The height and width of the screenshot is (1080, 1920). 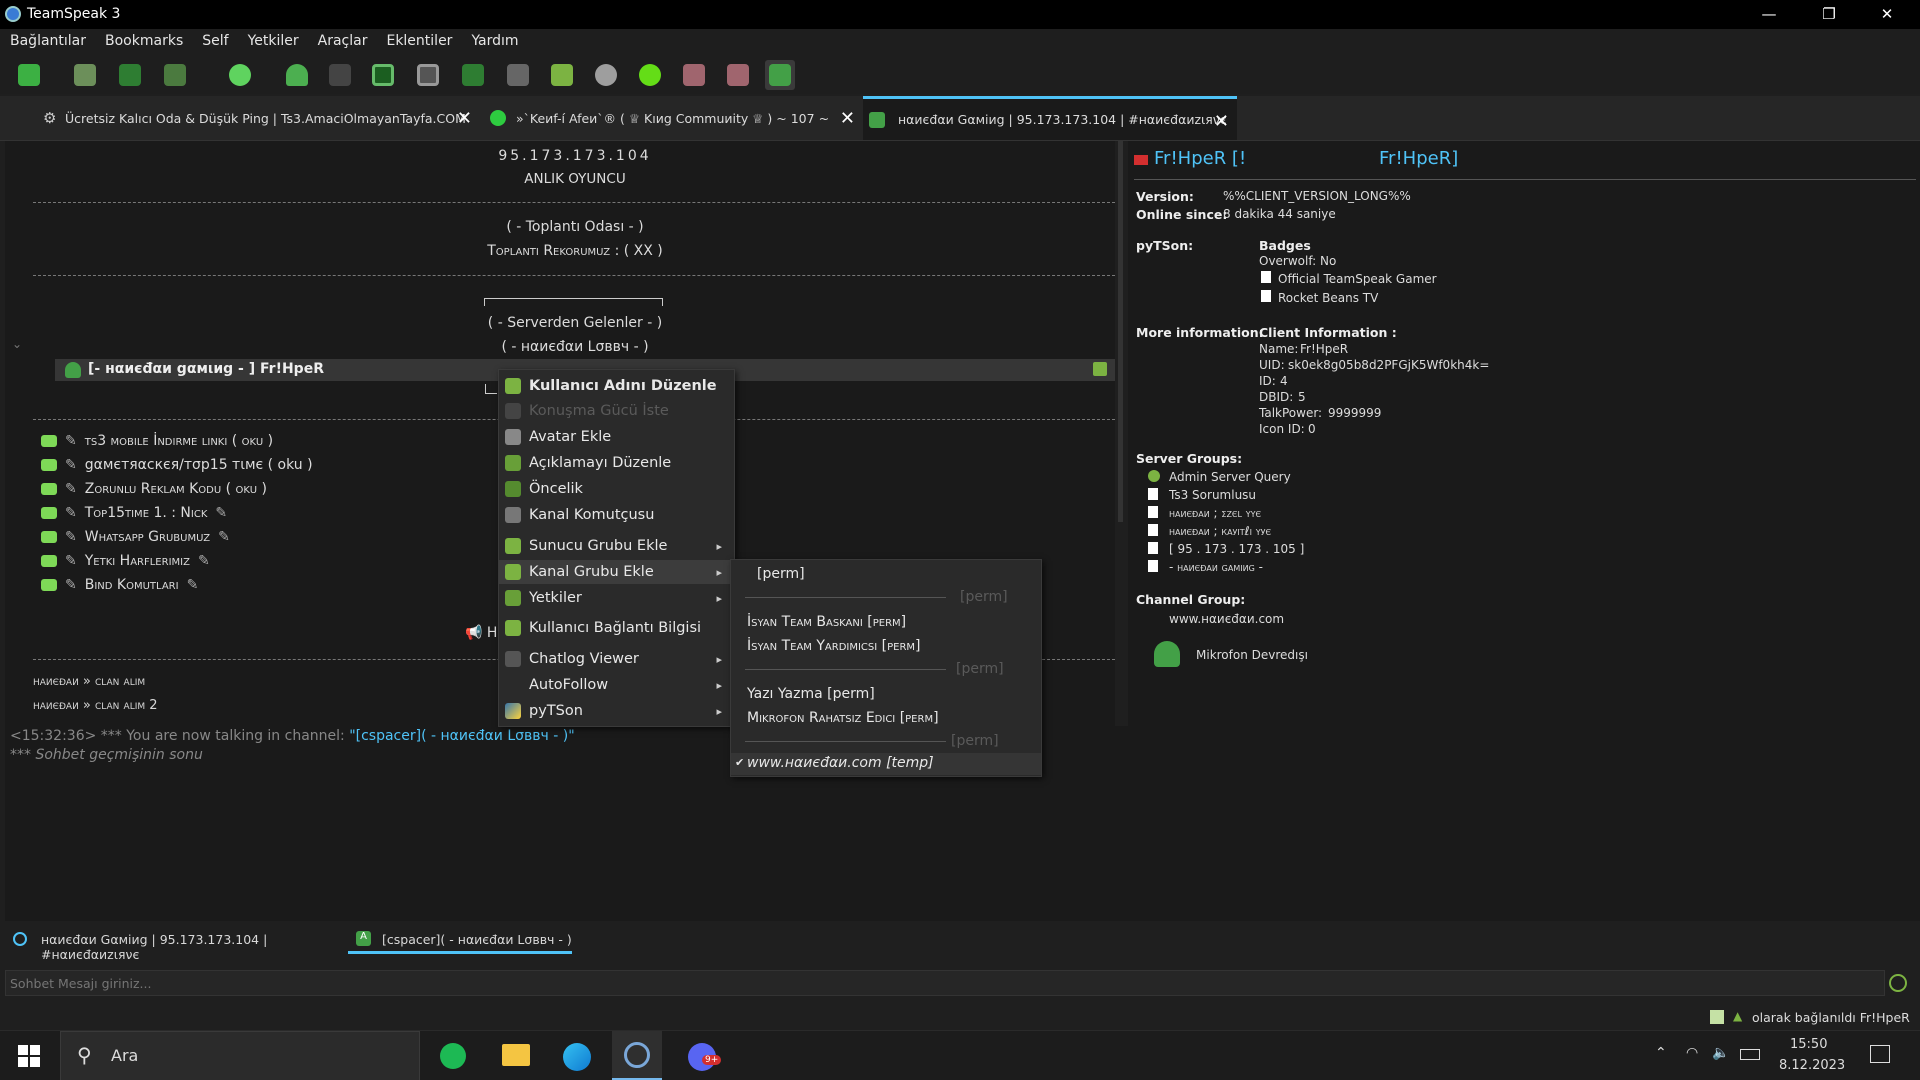 I want to click on connection-icon, so click(x=1717, y=1017).